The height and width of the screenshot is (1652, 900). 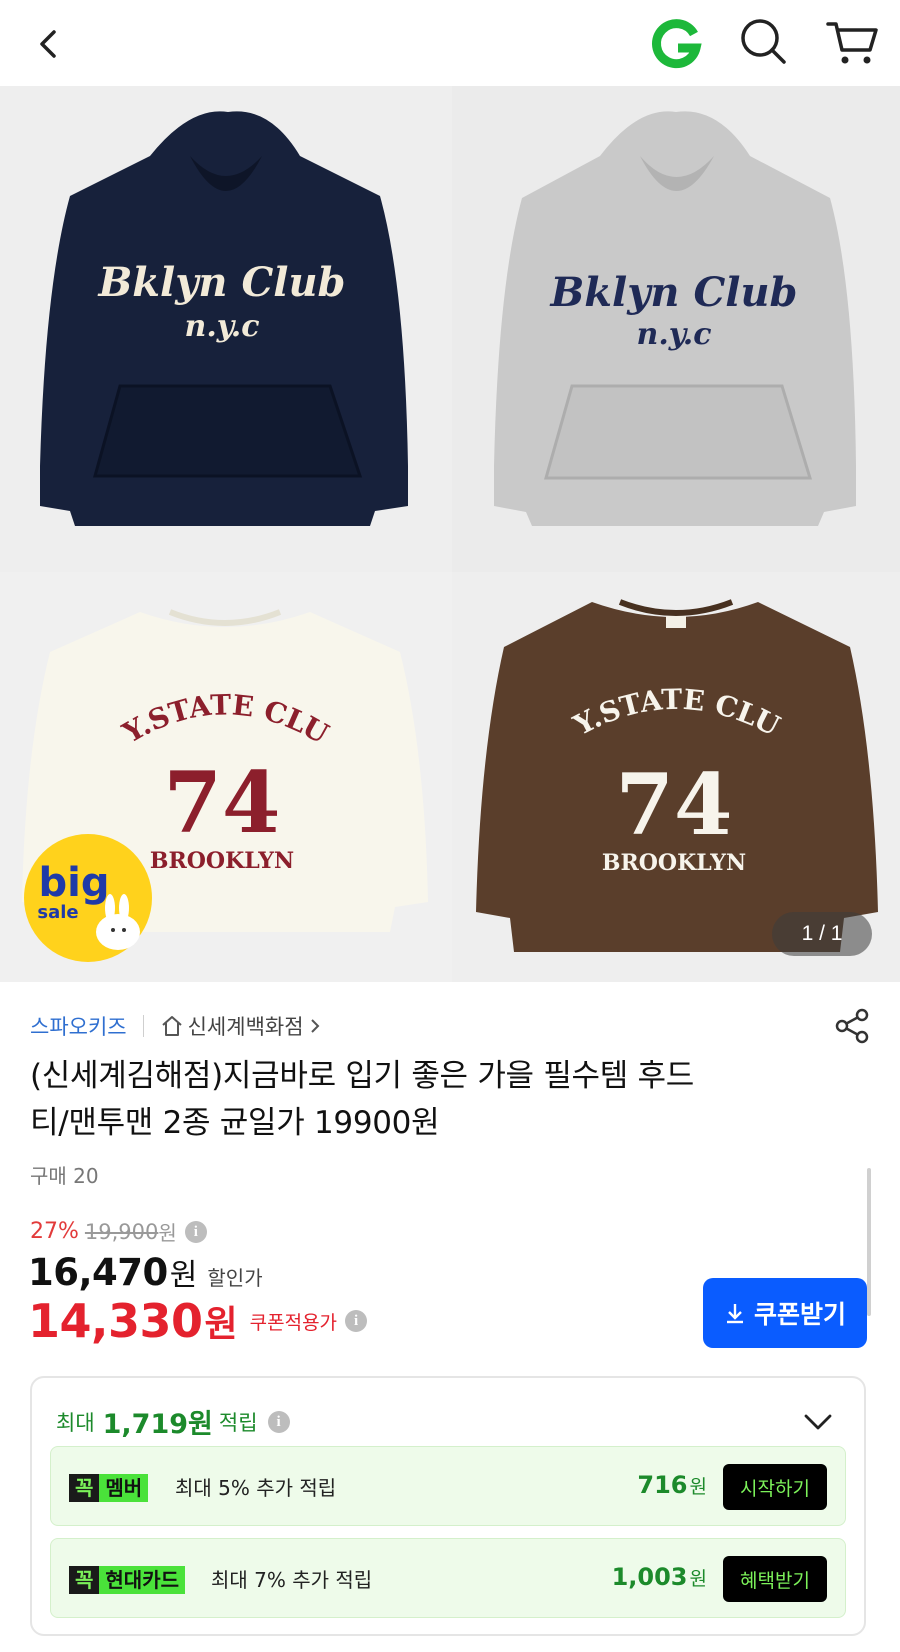 What do you see at coordinates (142, 1580) in the screenshot?
I see `benefit-tag-name: 현대카드` at bounding box center [142, 1580].